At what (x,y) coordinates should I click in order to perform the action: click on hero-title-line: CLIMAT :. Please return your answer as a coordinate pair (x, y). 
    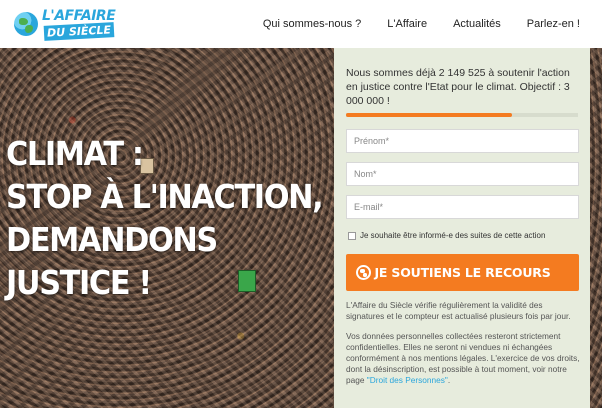
    Looking at the image, I should click on (75, 153).